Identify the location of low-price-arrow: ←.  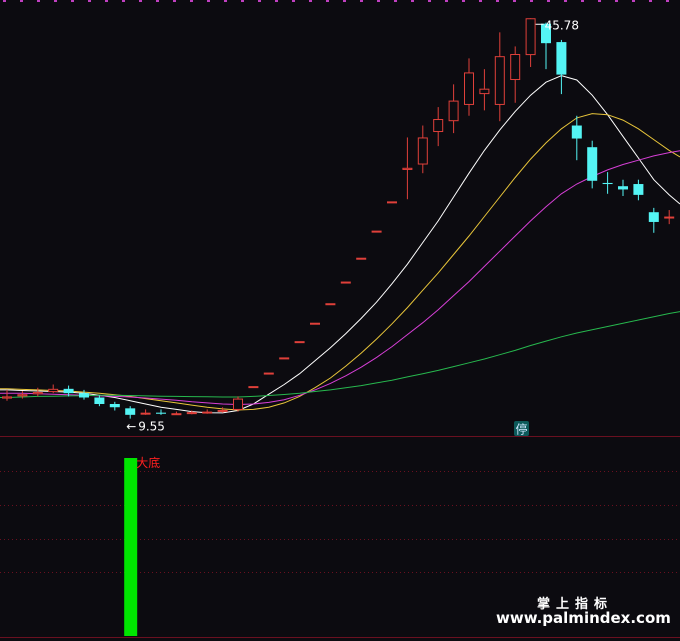
(131, 427).